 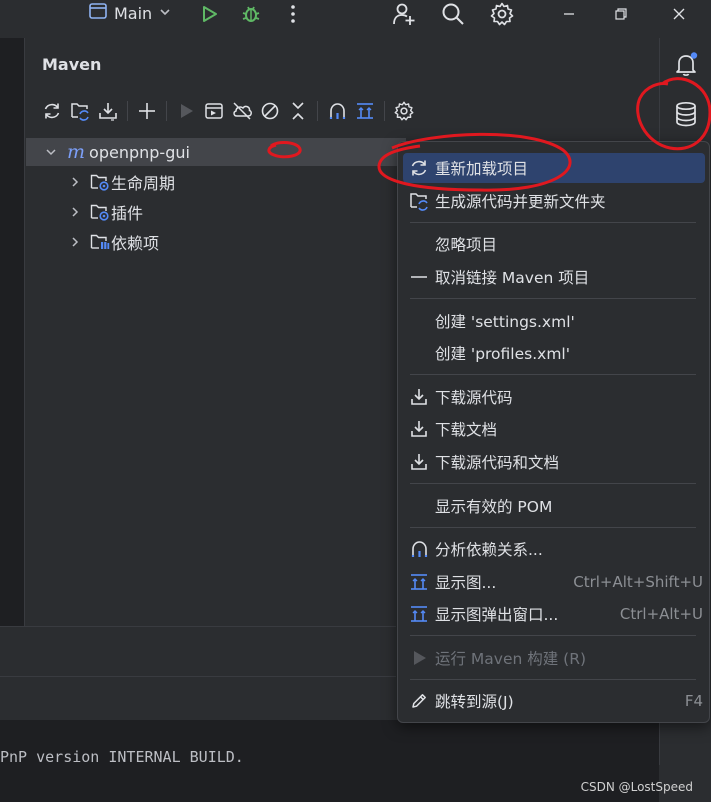 I want to click on menu-item-ignore-project: 忽略项目, so click(x=554, y=244).